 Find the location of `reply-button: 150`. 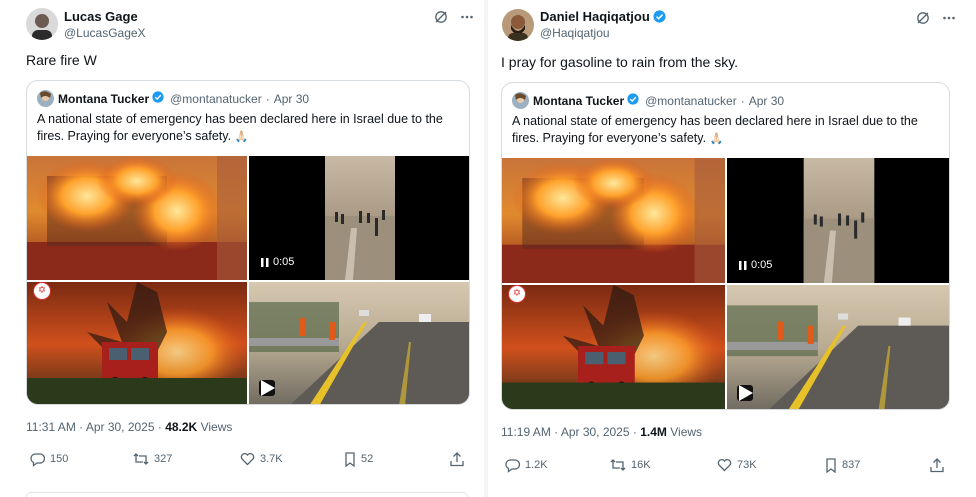

reply-button: 150 is located at coordinates (49, 459).